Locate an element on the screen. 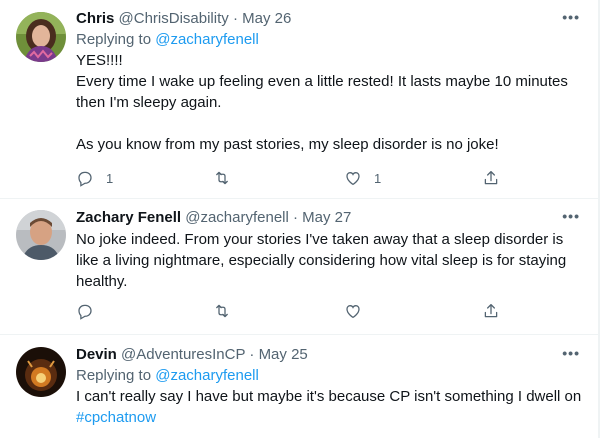 Image resolution: width=600 pixels, height=438 pixels. tweet-actions is located at coordinates (296, 311).